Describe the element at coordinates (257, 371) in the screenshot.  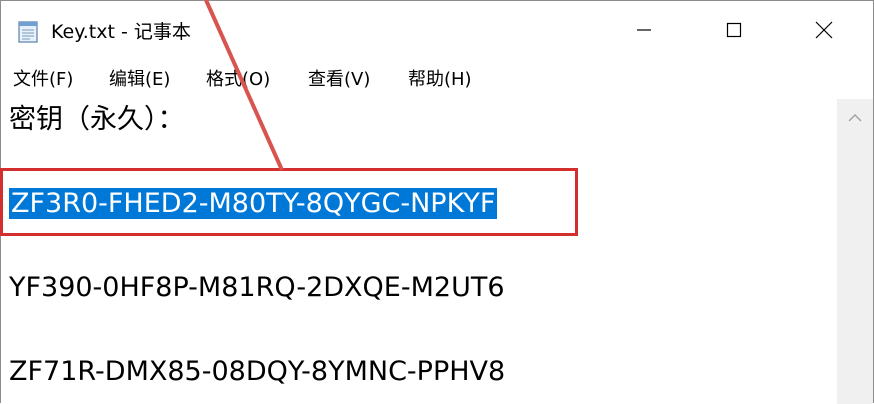
I see `text-line: ZF71R-DMX85-08DQY-8YMNC-PPHV8` at that location.